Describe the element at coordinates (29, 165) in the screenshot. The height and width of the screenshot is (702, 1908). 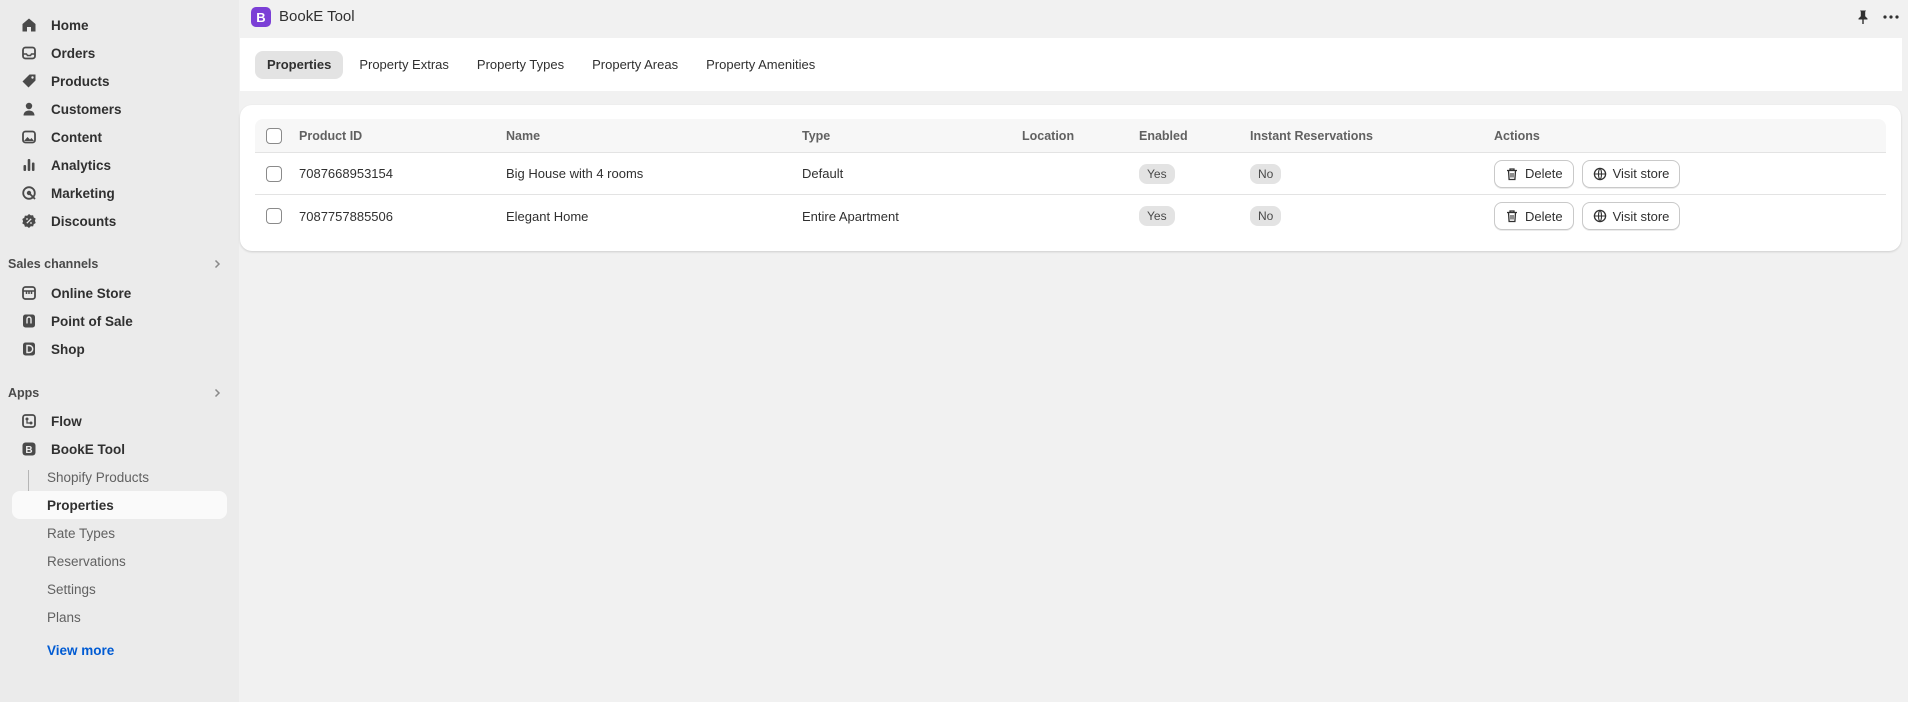
I see `bar-chart-icon` at that location.